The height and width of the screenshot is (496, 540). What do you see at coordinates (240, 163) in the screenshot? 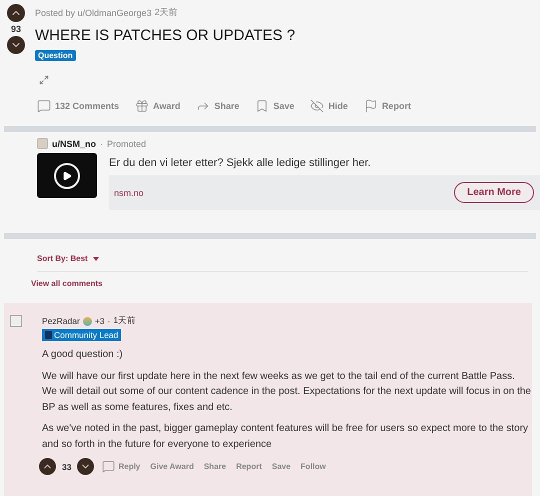
I see `ad-text: Er du den vi leter etter? Sjekk alle ledige stillinger her.` at bounding box center [240, 163].